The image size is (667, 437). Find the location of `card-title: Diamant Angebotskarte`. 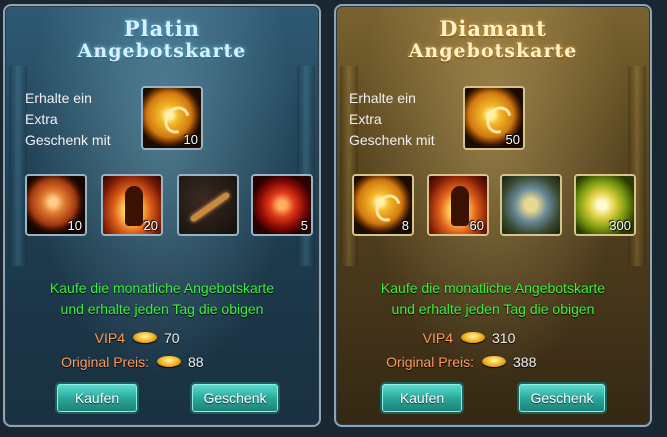

card-title: Diamant Angebotskarte is located at coordinates (493, 39).